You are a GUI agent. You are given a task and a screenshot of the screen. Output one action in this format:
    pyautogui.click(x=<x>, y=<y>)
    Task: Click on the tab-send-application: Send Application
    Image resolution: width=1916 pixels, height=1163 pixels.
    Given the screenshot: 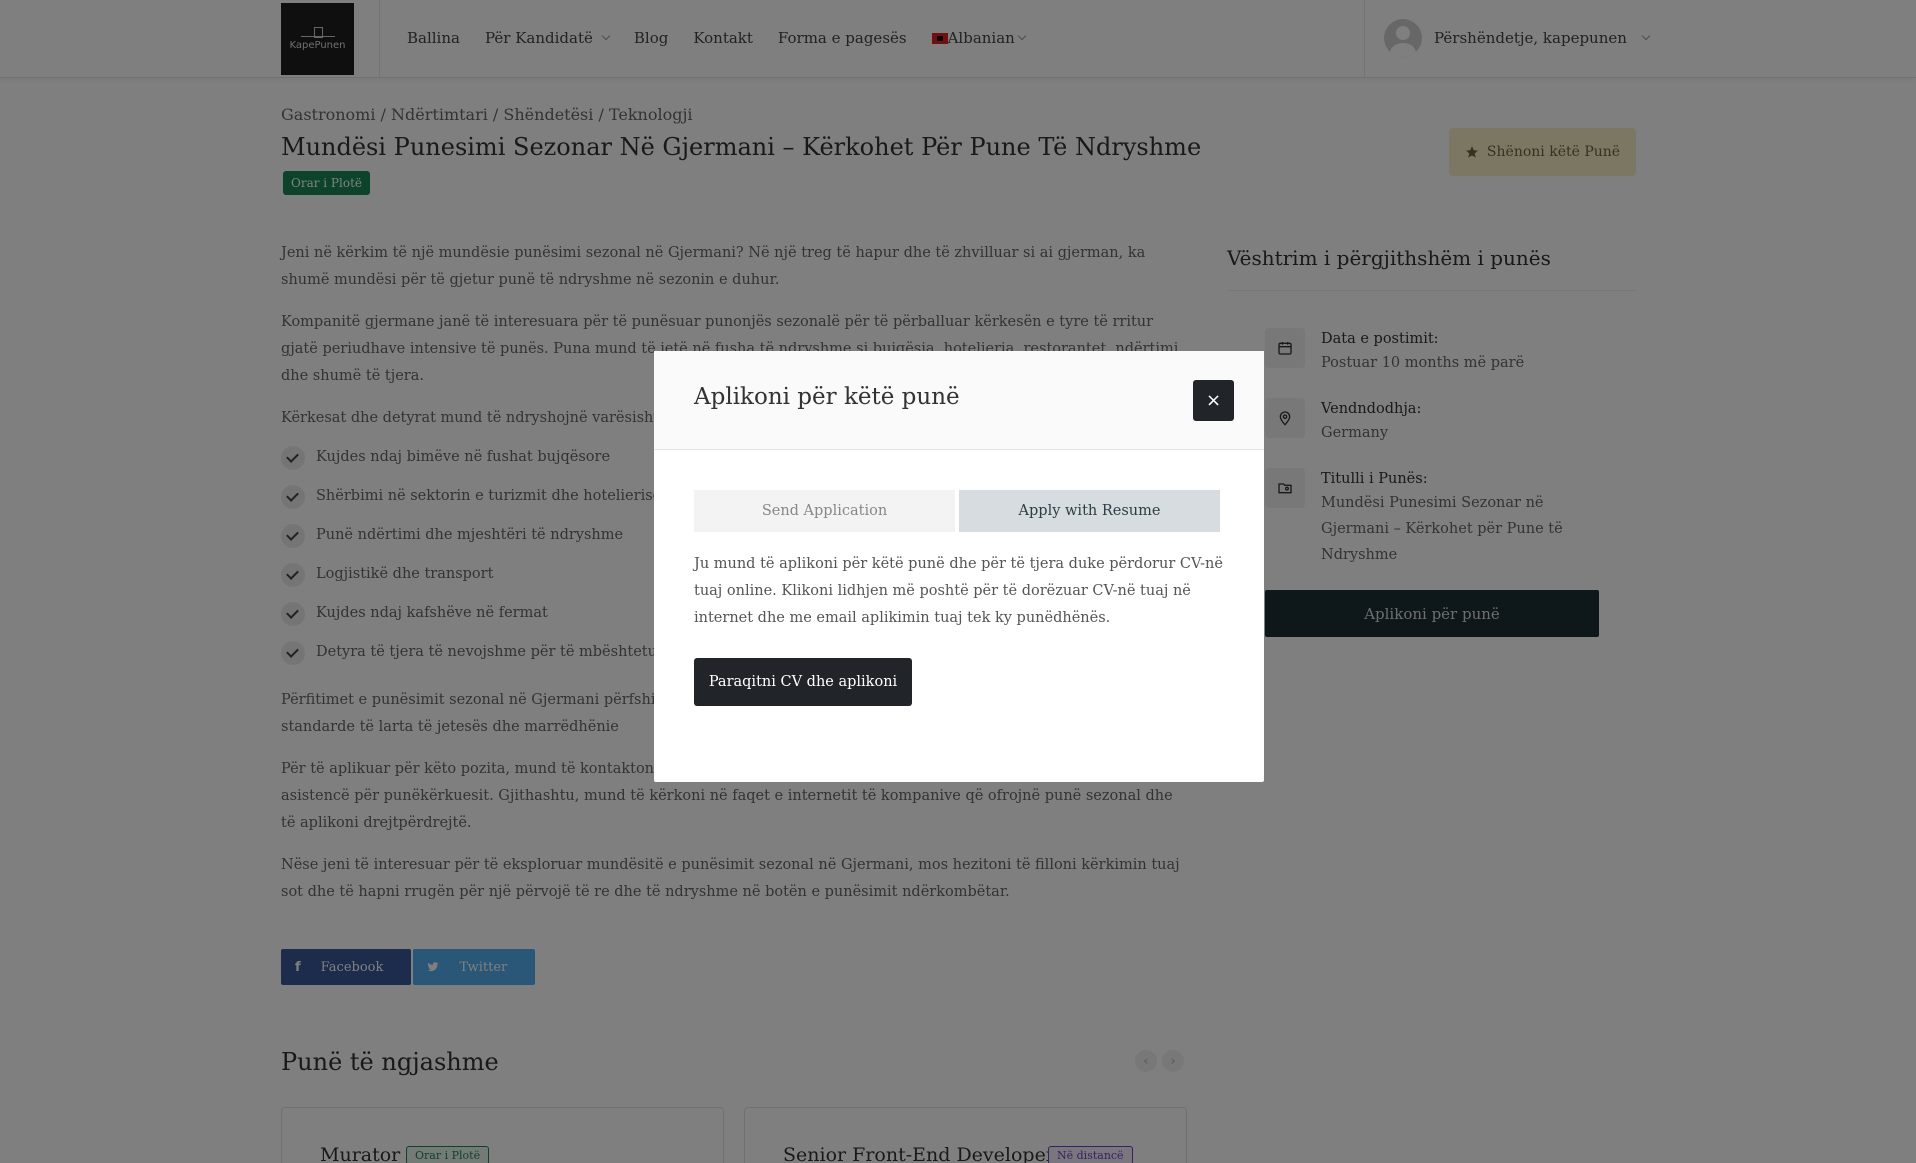 What is the action you would take?
    pyautogui.click(x=824, y=511)
    